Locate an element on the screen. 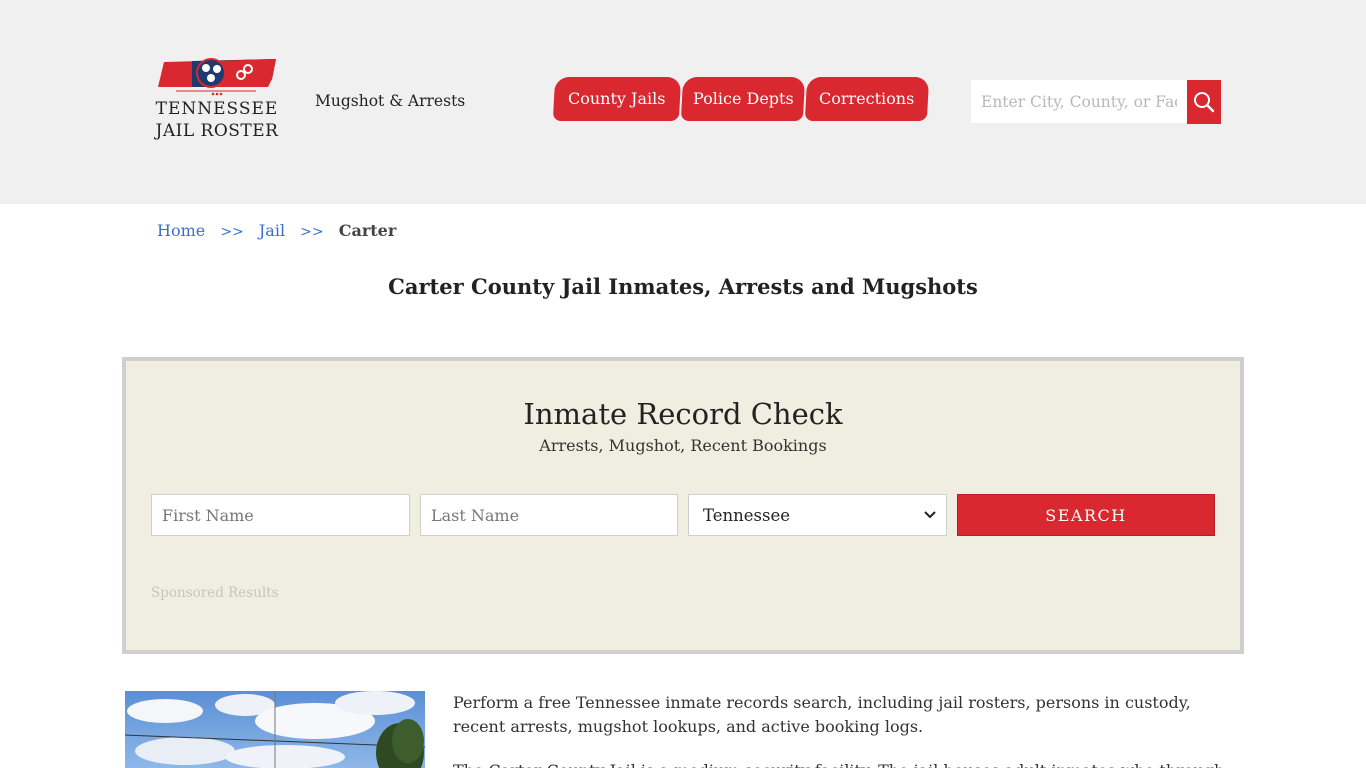 This screenshot has height=768, width=1366. jail-photo-image is located at coordinates (275, 729).